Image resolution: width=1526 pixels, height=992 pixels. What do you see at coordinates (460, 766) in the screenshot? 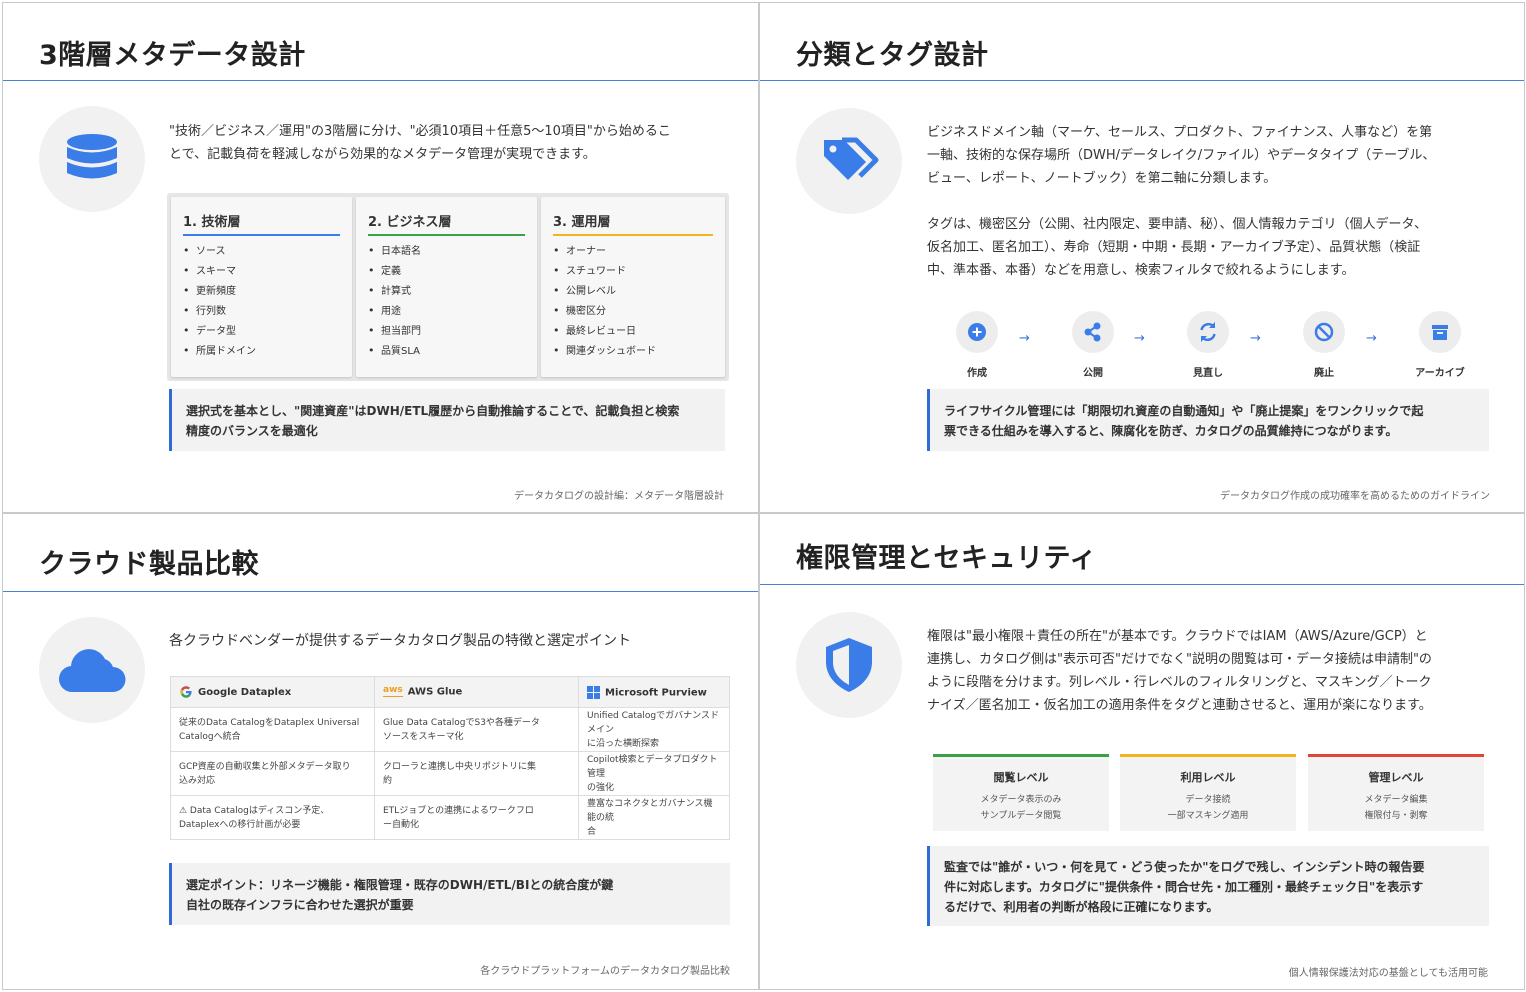
I see `cell-line: クローラと連携し中央リポジトリに集` at bounding box center [460, 766].